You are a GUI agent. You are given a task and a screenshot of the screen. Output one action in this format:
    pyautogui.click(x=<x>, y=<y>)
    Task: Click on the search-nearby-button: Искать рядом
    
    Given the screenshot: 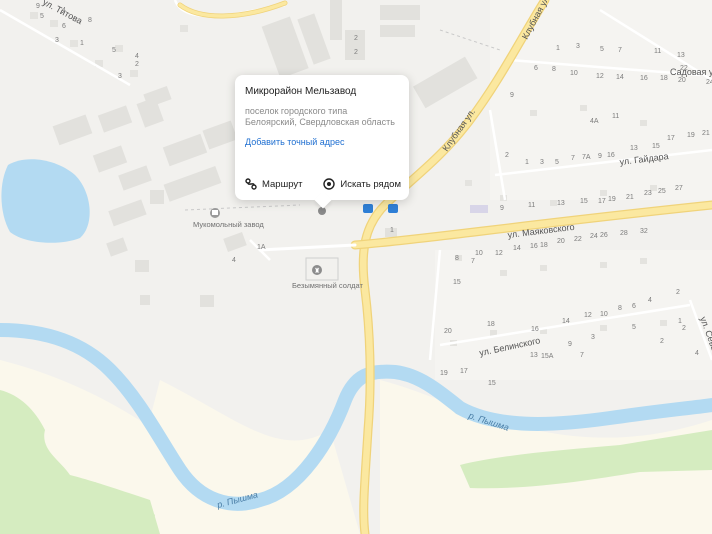 What is the action you would take?
    pyautogui.click(x=362, y=184)
    